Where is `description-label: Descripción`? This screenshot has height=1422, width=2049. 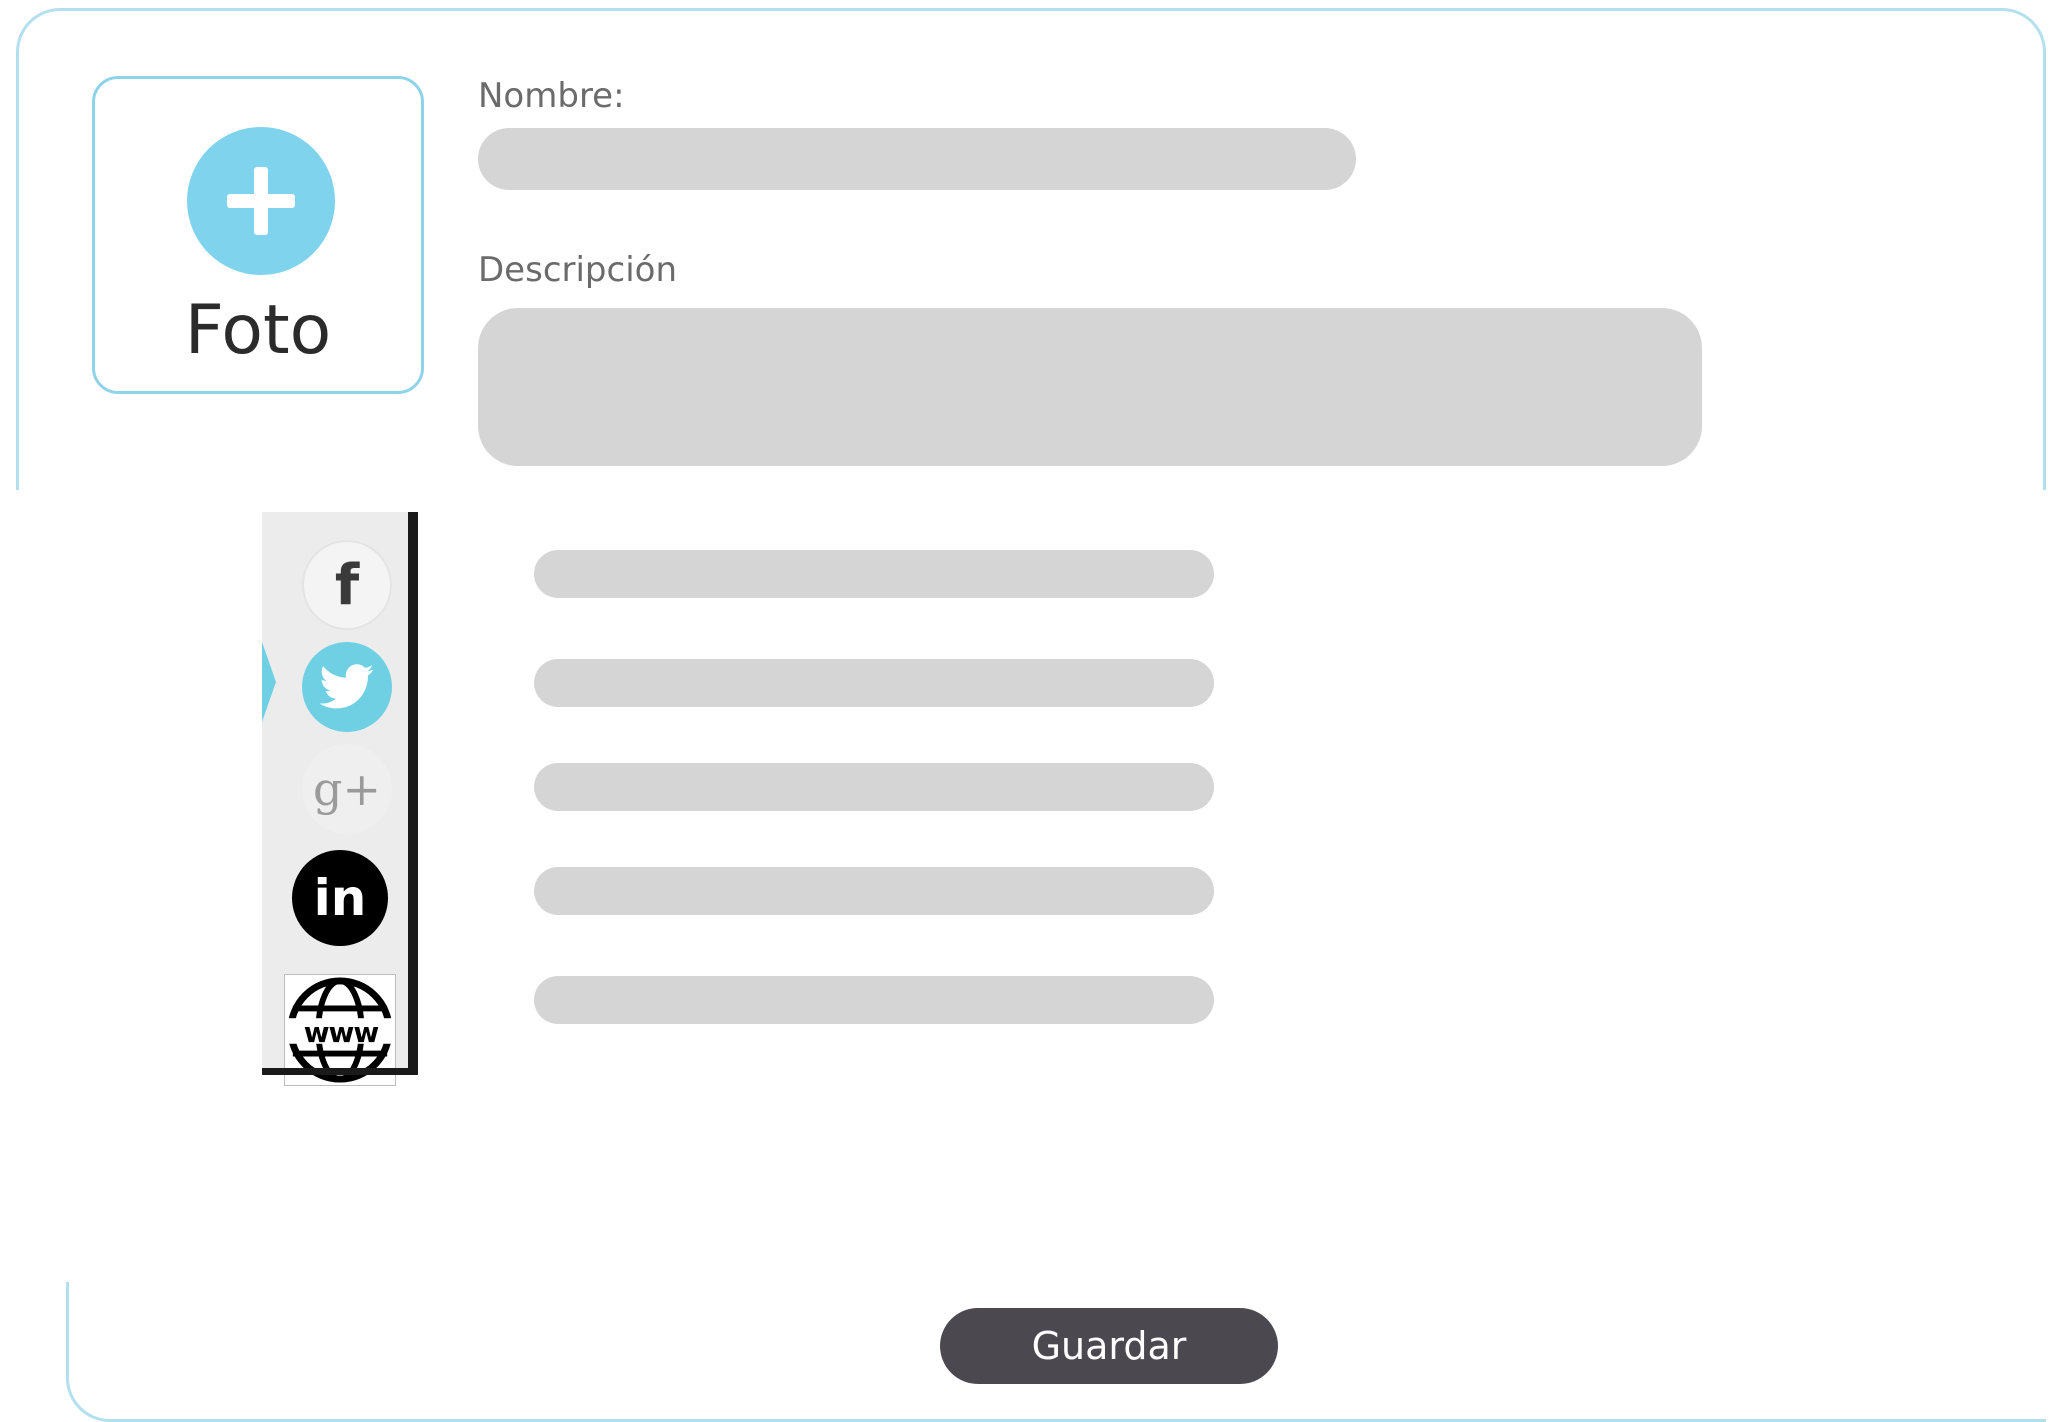 description-label: Descripción is located at coordinates (578, 270).